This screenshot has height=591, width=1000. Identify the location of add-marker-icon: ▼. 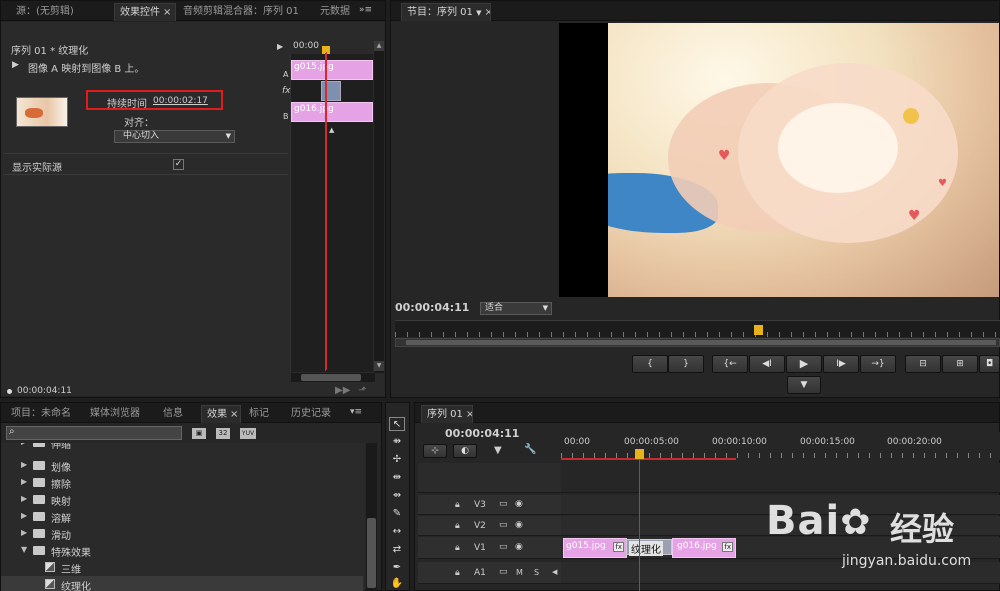
(498, 450).